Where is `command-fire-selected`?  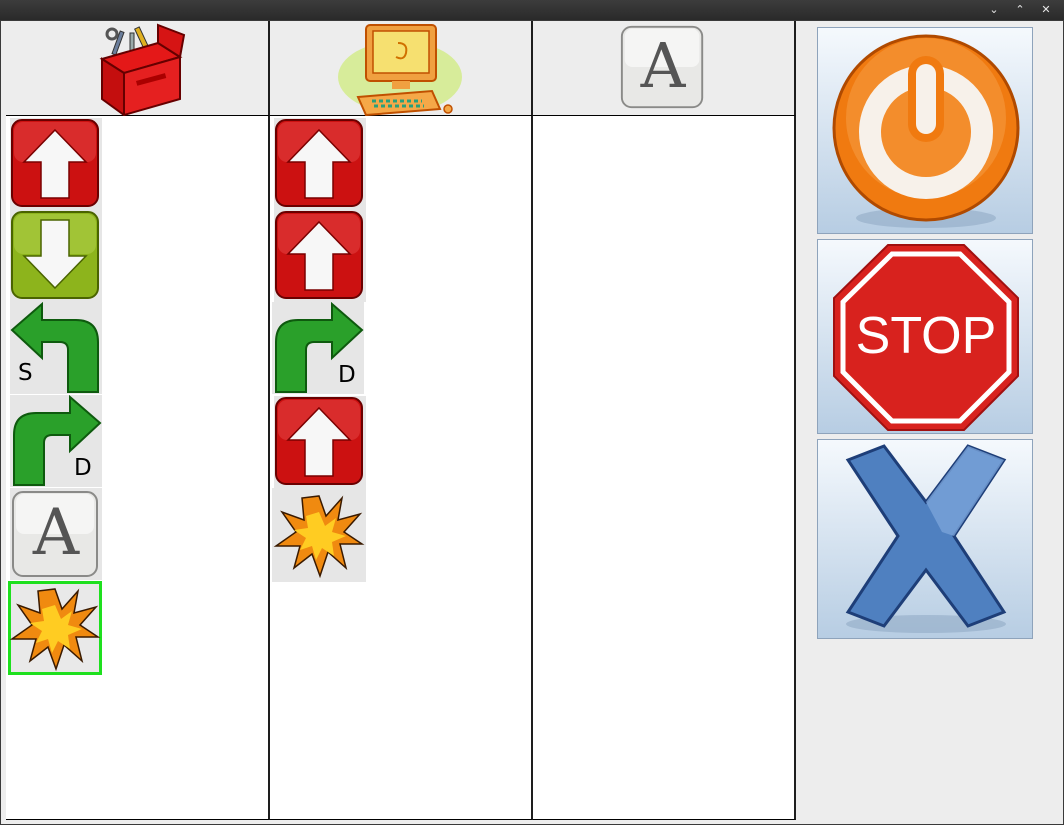
command-fire-selected is located at coordinates (55, 628).